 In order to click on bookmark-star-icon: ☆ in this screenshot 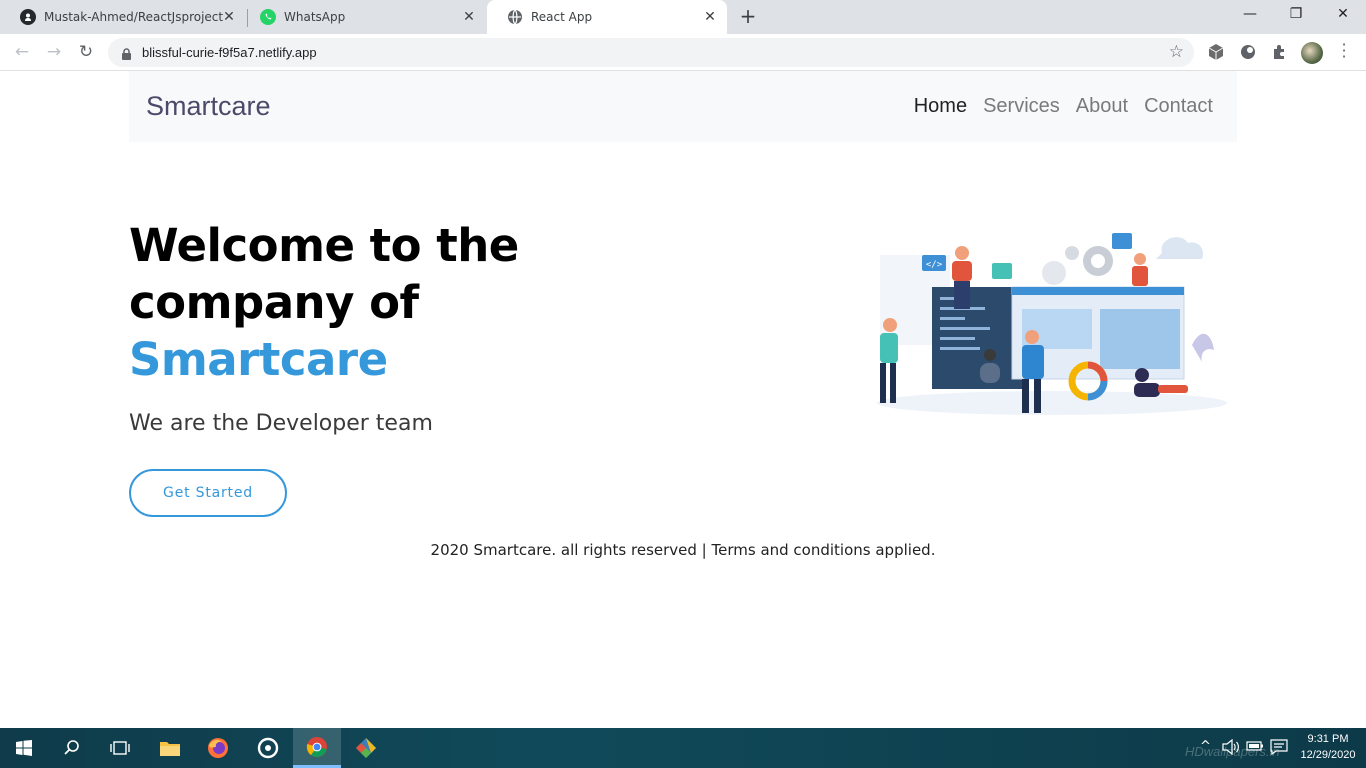, I will do `click(1176, 52)`.